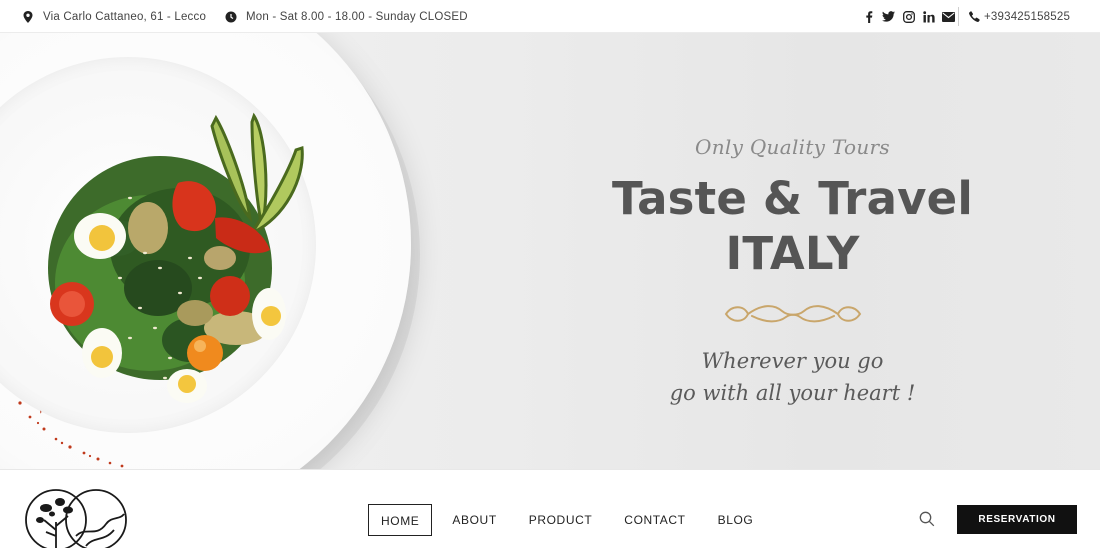 Image resolution: width=1100 pixels, height=548 pixels. I want to click on clock-icon, so click(231, 17).